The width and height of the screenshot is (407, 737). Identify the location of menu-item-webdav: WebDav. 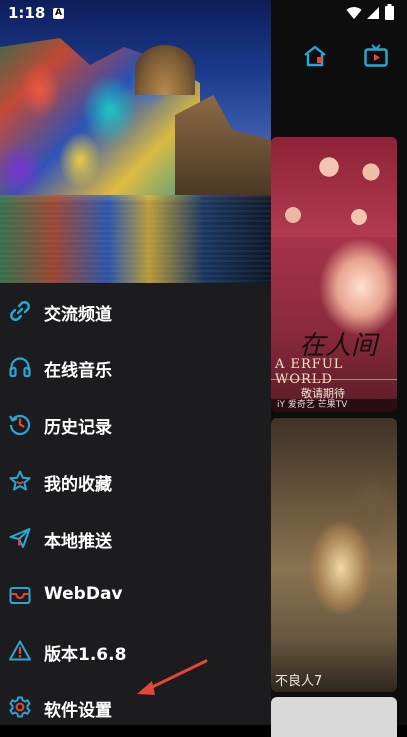
(135, 596).